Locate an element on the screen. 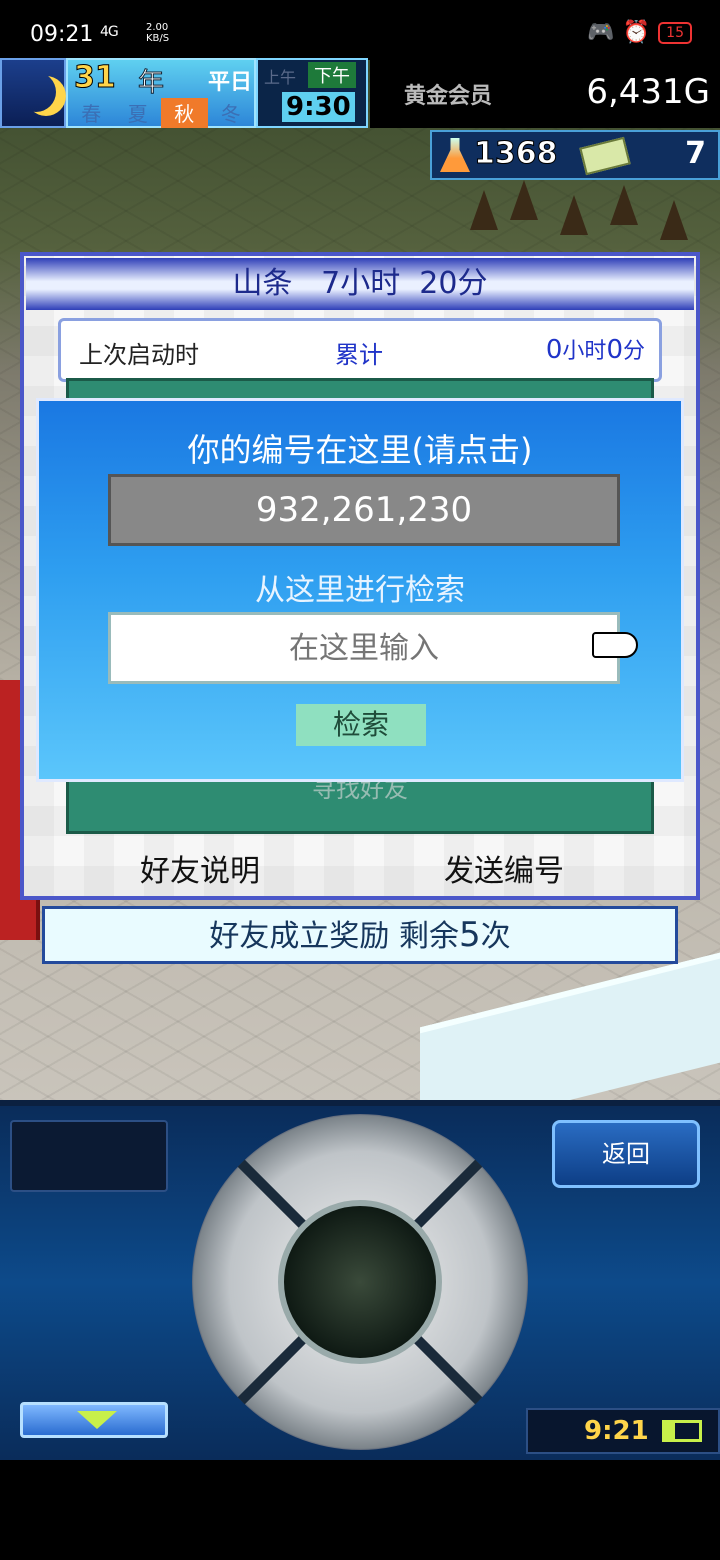 The width and height of the screenshot is (720, 1560). search-button: 检索 is located at coordinates (361, 725).